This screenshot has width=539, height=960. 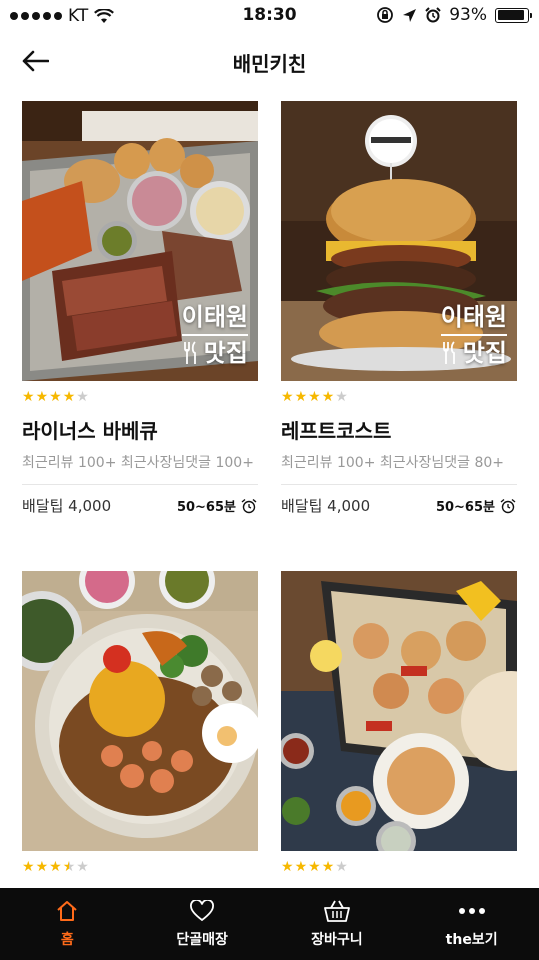 I want to click on bottom-tab-bar: 홈 단골매장 장바구니 the보기, so click(x=269, y=924).